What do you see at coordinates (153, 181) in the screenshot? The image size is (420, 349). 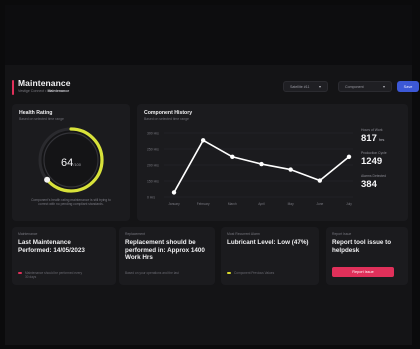 I see `y-tick-label: 150 Hrs` at bounding box center [153, 181].